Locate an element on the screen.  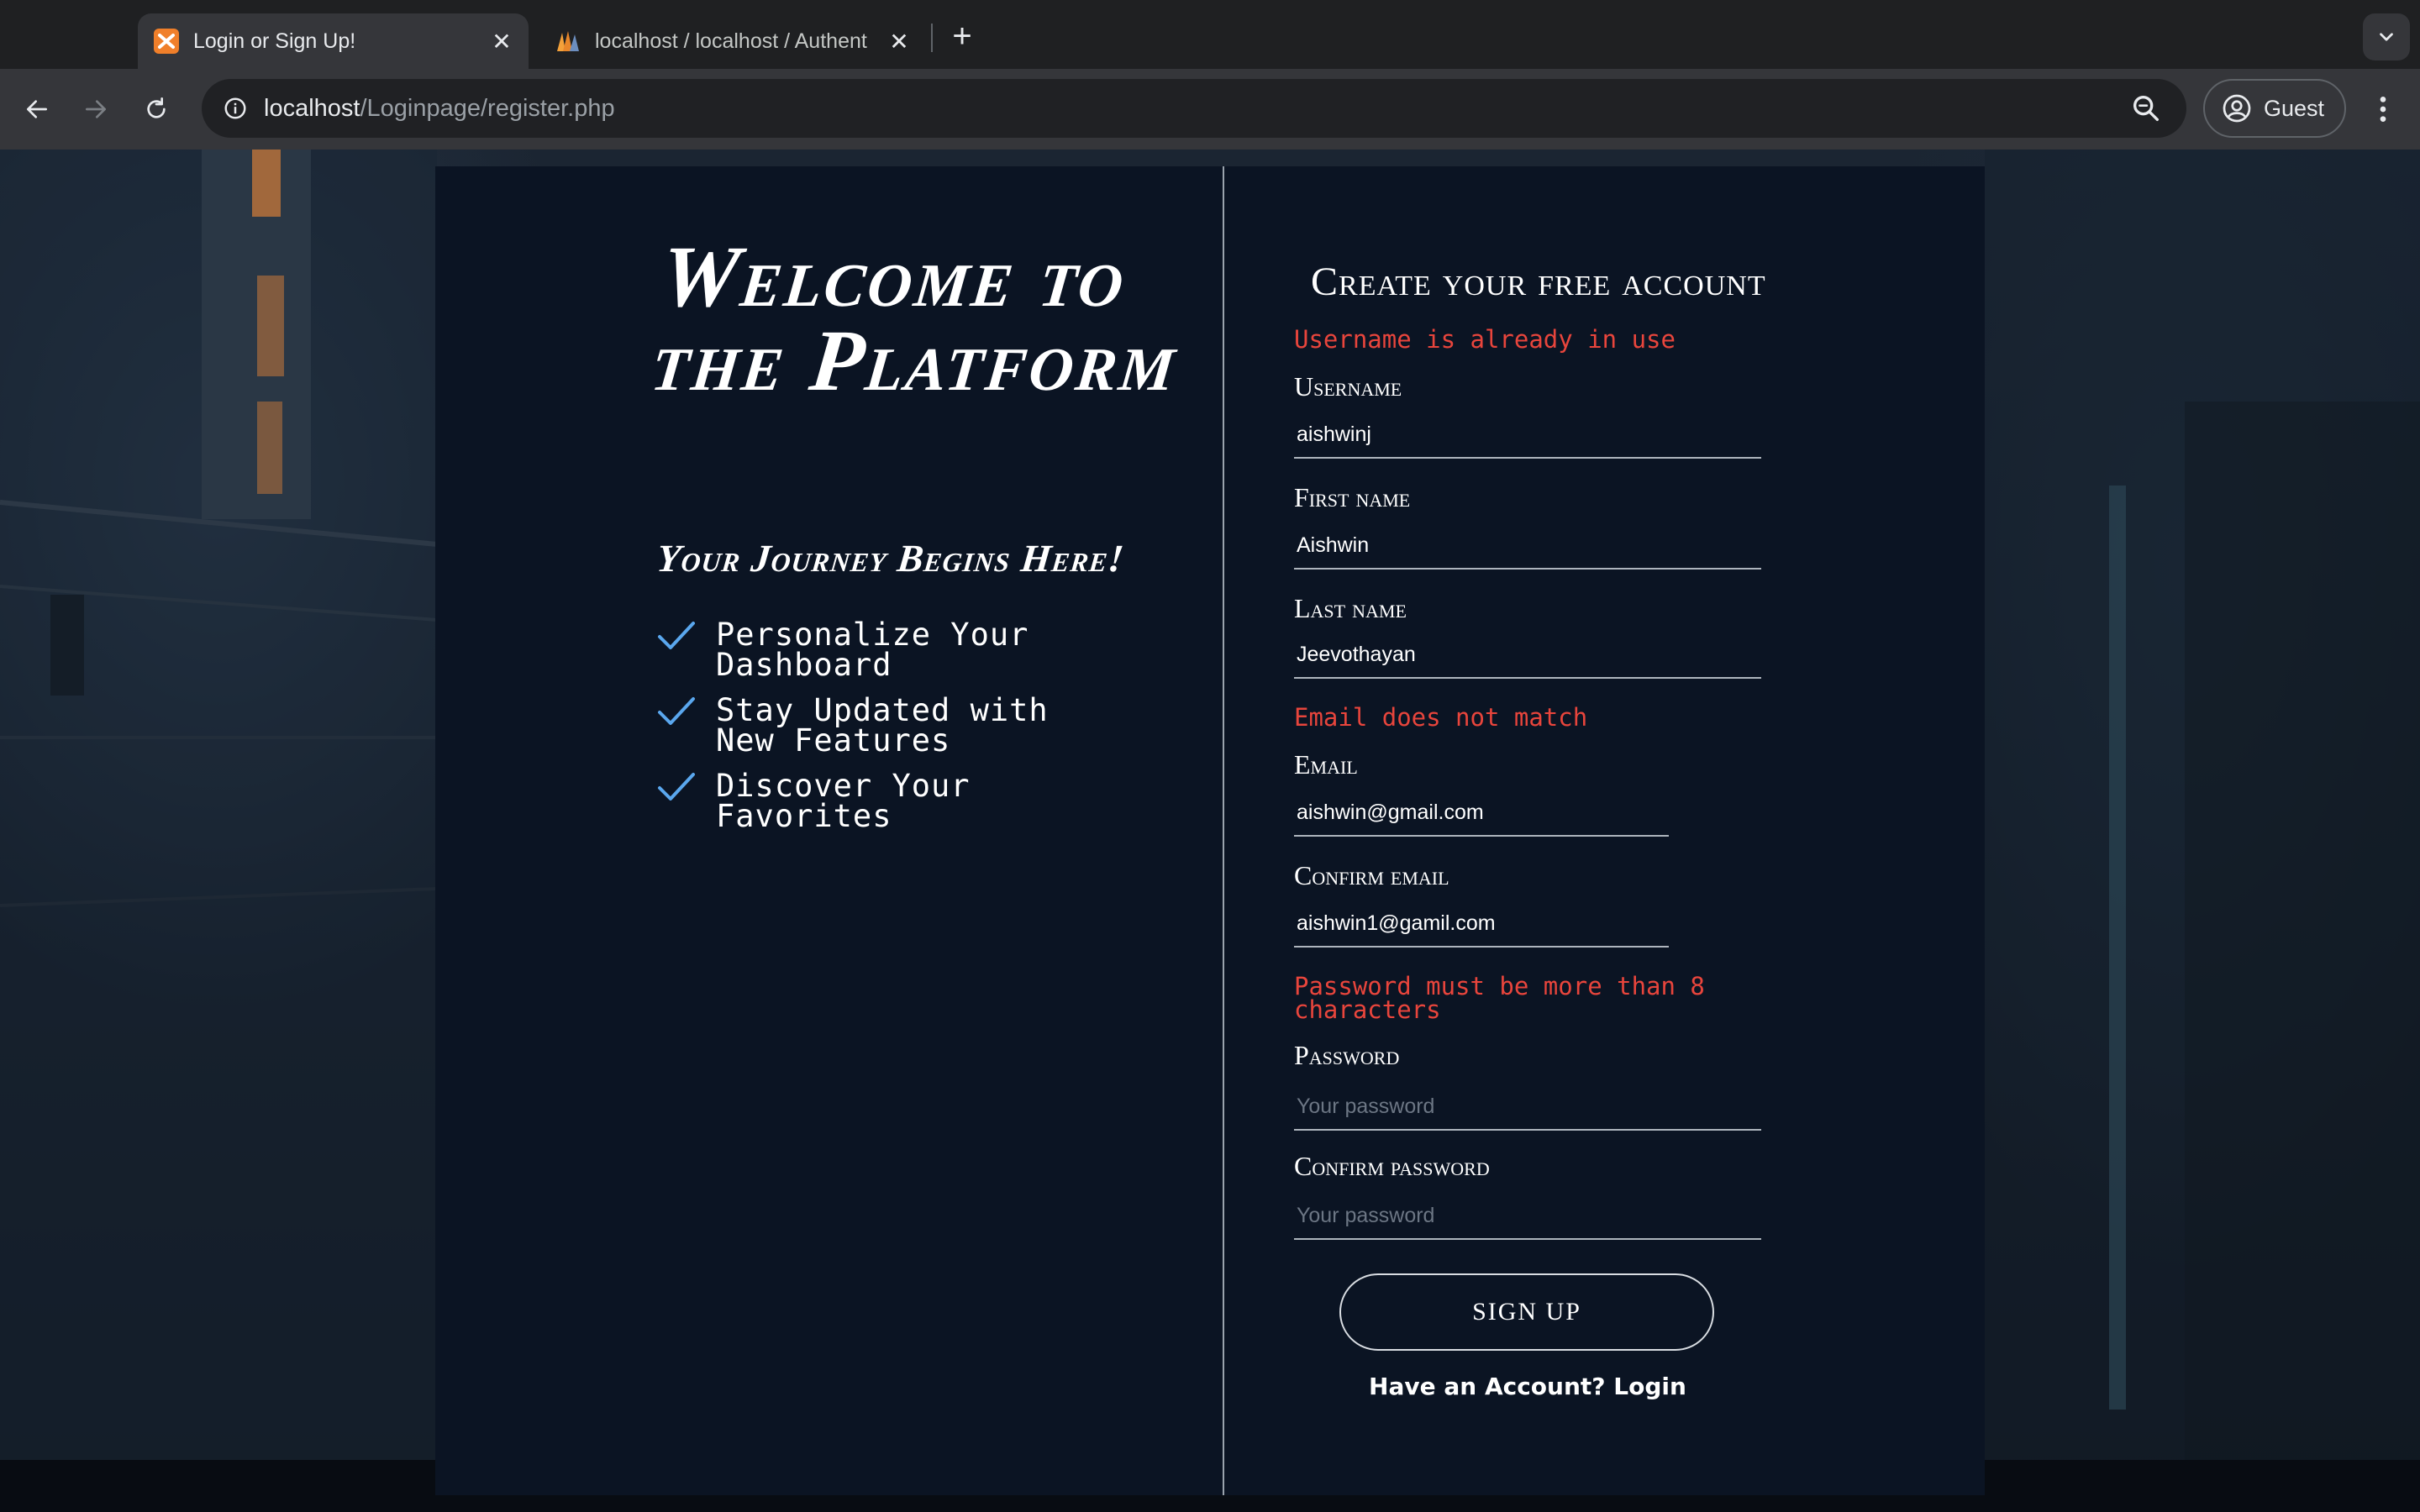
last-name-input is located at coordinates (1528, 654).